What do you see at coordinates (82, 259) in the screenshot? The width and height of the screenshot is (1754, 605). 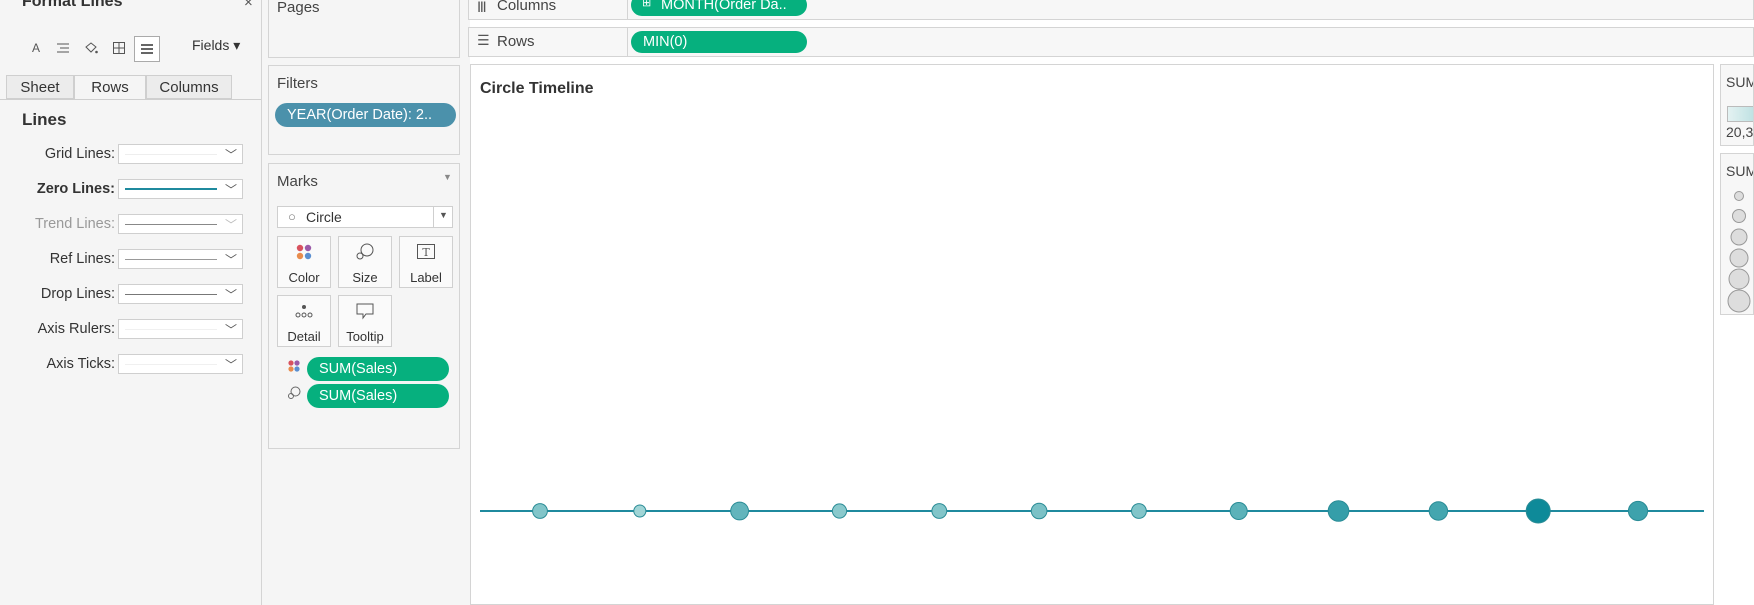 I see `ref-lines-label: Ref Lines:` at bounding box center [82, 259].